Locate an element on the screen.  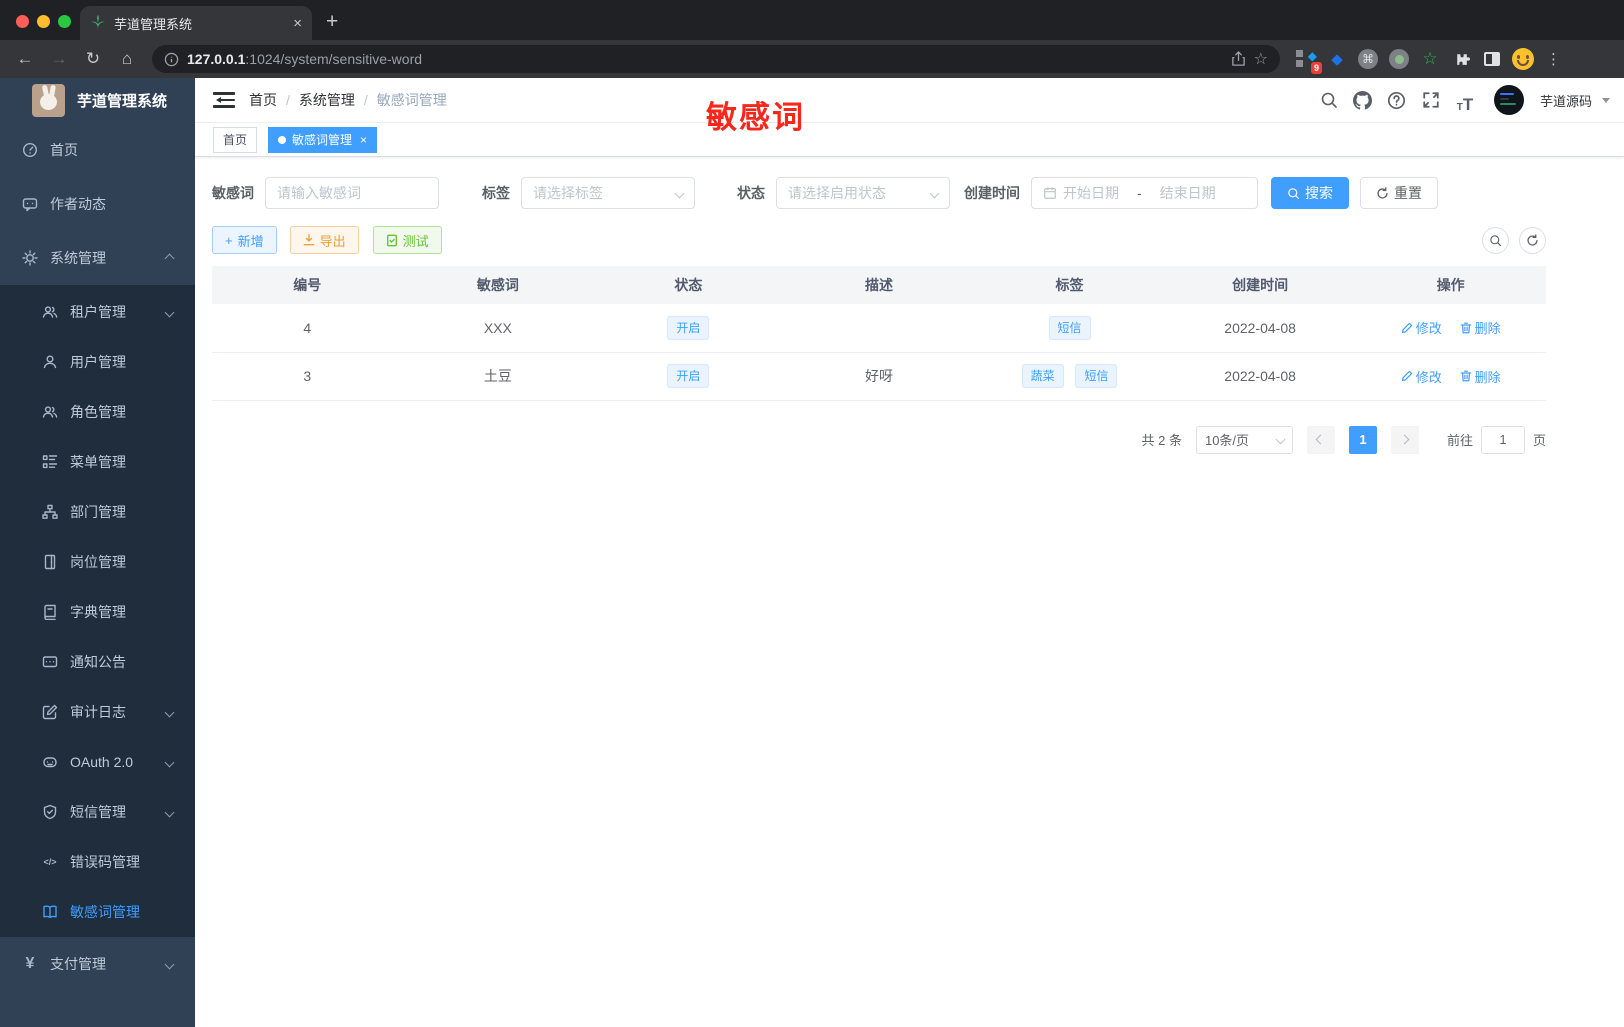
github-icon is located at coordinates (1363, 100).